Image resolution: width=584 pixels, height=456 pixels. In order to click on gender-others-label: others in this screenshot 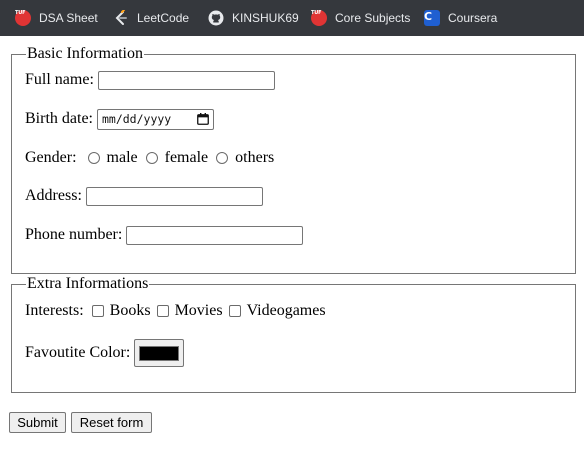, I will do `click(255, 157)`.